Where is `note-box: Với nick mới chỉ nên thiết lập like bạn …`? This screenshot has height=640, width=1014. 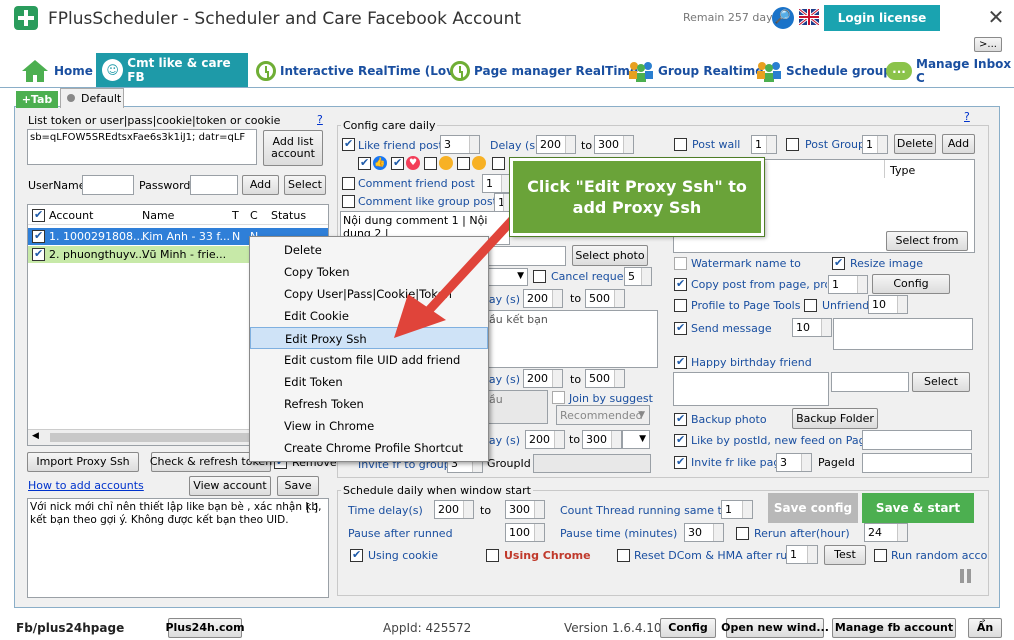
note-box: Với nick mới chỉ nên thiết lập like bạn … is located at coordinates (178, 548).